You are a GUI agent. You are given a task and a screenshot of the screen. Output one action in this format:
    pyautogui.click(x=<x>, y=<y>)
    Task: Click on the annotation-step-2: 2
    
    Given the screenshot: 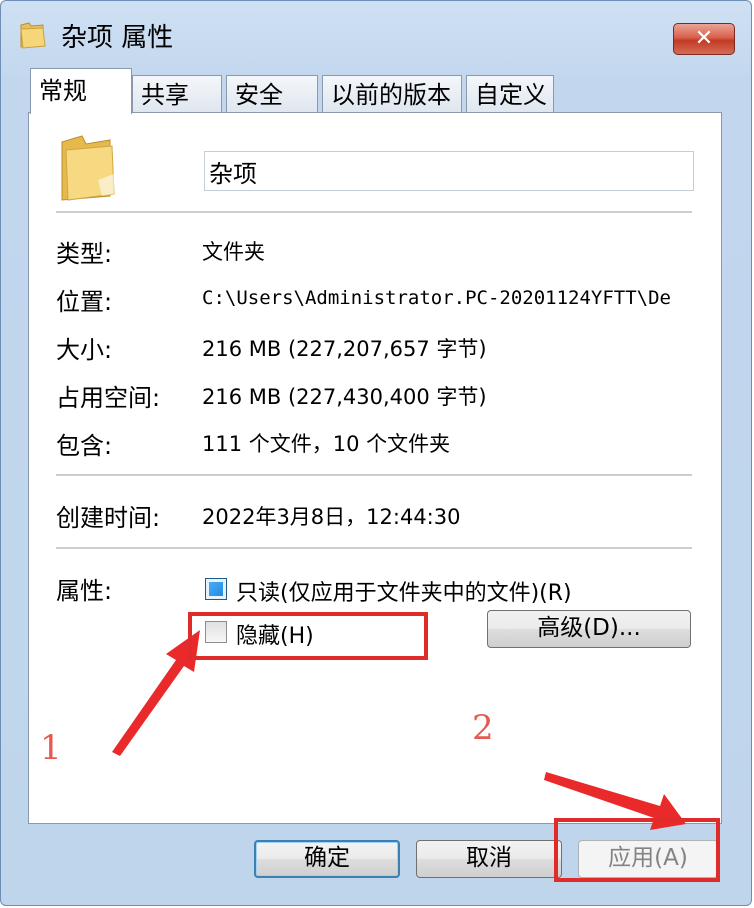 What is the action you would take?
    pyautogui.click(x=483, y=728)
    